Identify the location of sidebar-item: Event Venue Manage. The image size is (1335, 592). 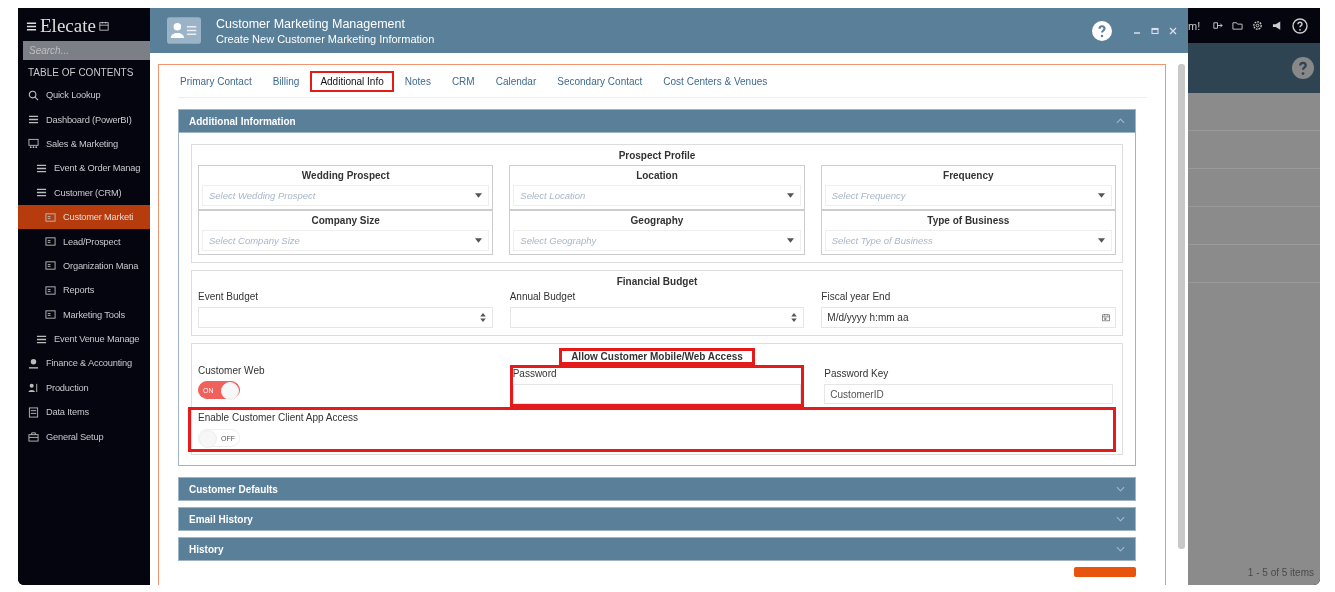
(84, 339).